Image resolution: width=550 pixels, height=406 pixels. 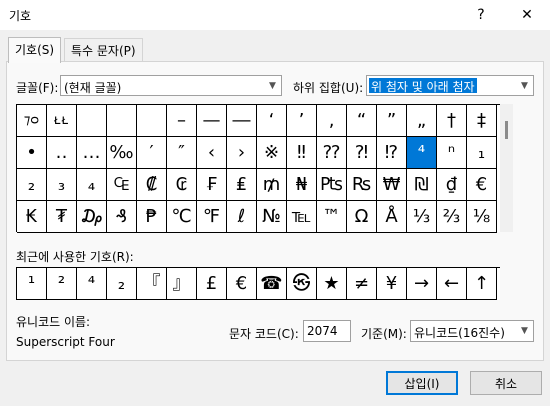 What do you see at coordinates (332, 217) in the screenshot?
I see `symbol-cell: ™` at bounding box center [332, 217].